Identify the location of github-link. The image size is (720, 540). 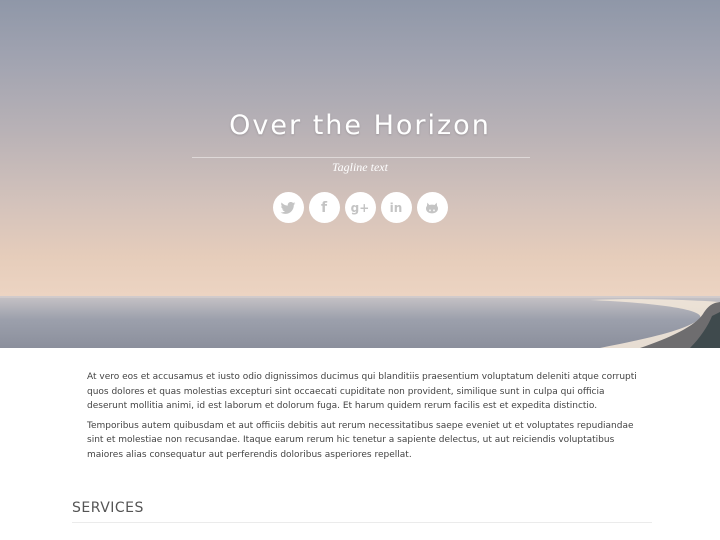
(432, 207).